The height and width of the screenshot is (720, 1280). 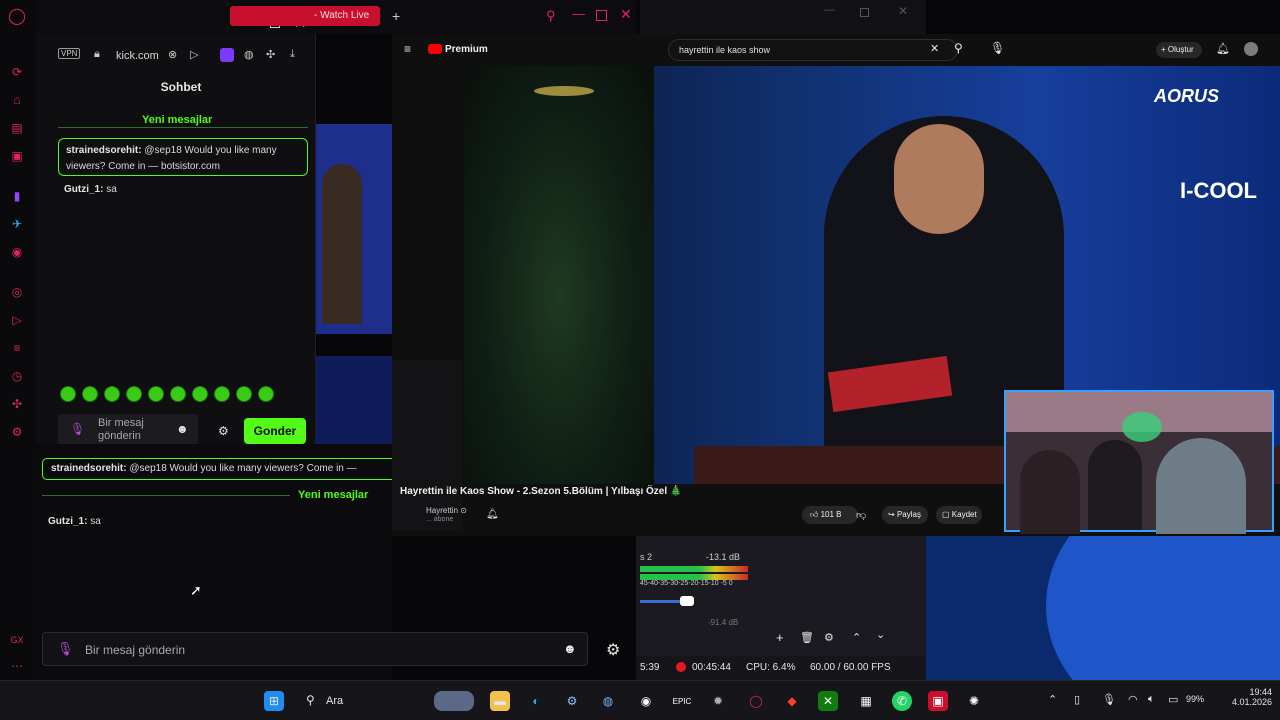 What do you see at coordinates (1133, 699) in the screenshot?
I see `wifi-icon: ◠` at bounding box center [1133, 699].